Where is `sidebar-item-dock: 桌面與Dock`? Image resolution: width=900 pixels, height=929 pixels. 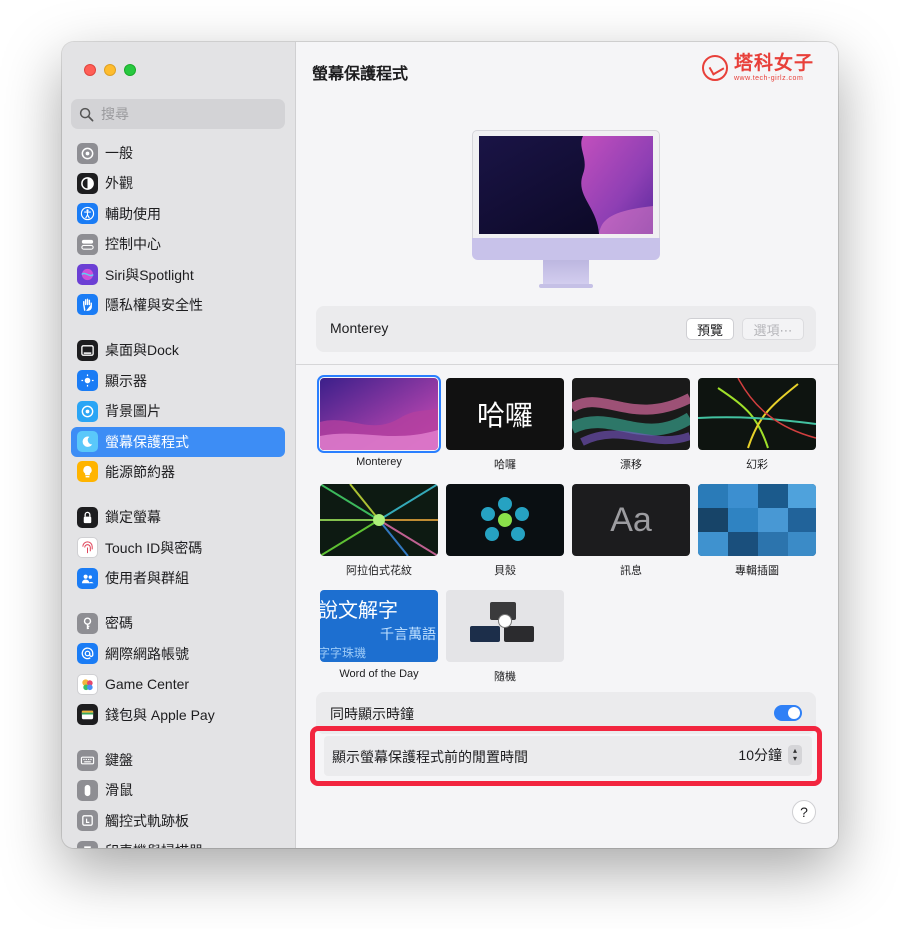 sidebar-item-dock: 桌面與Dock is located at coordinates (178, 350).